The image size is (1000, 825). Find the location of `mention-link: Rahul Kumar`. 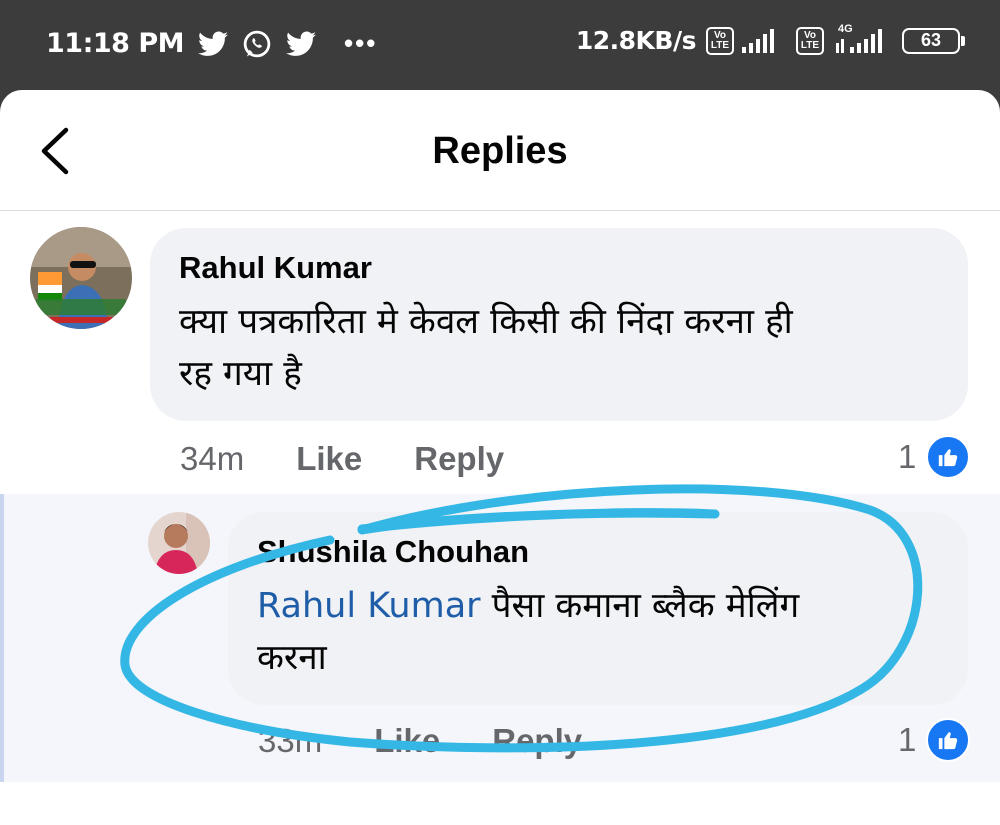

mention-link: Rahul Kumar is located at coordinates (369, 606).